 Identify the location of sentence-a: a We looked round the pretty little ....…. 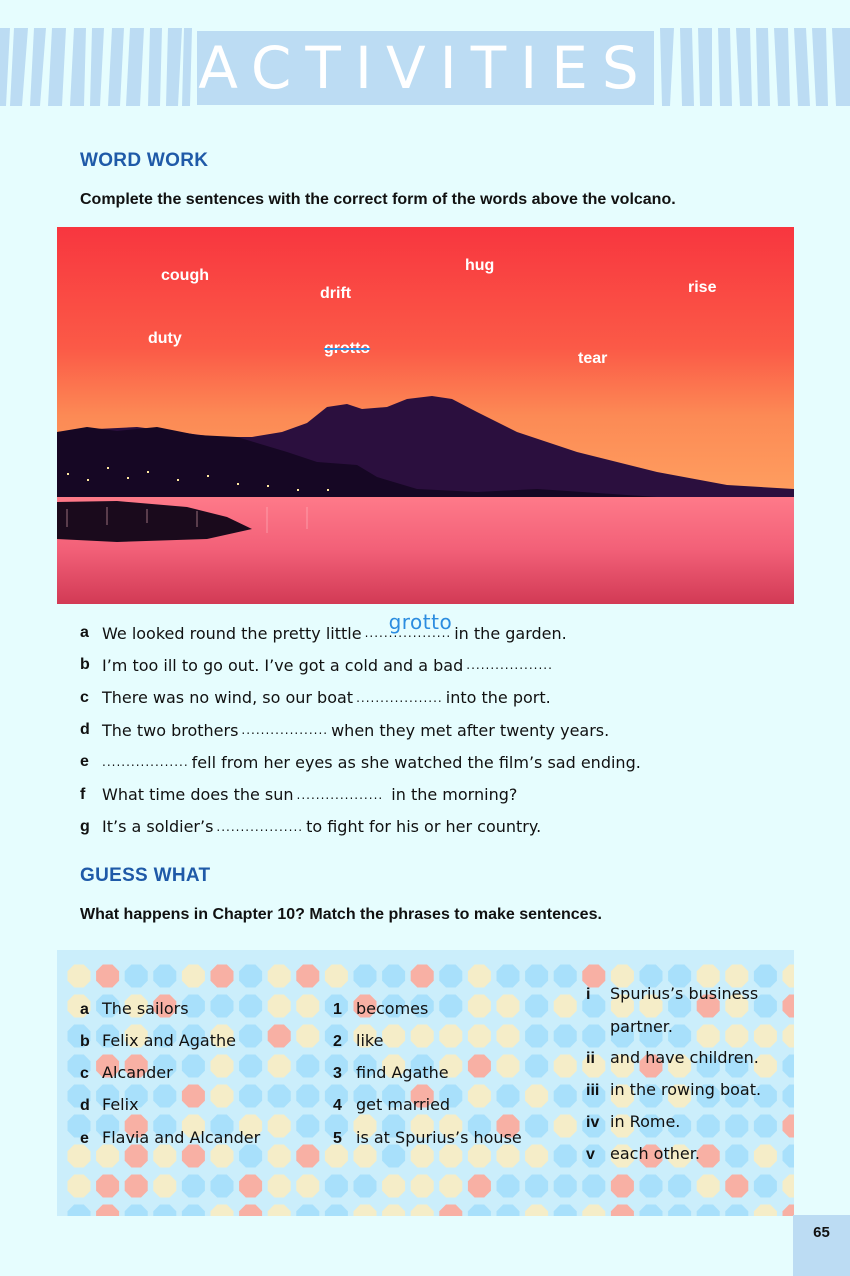
(430, 629).